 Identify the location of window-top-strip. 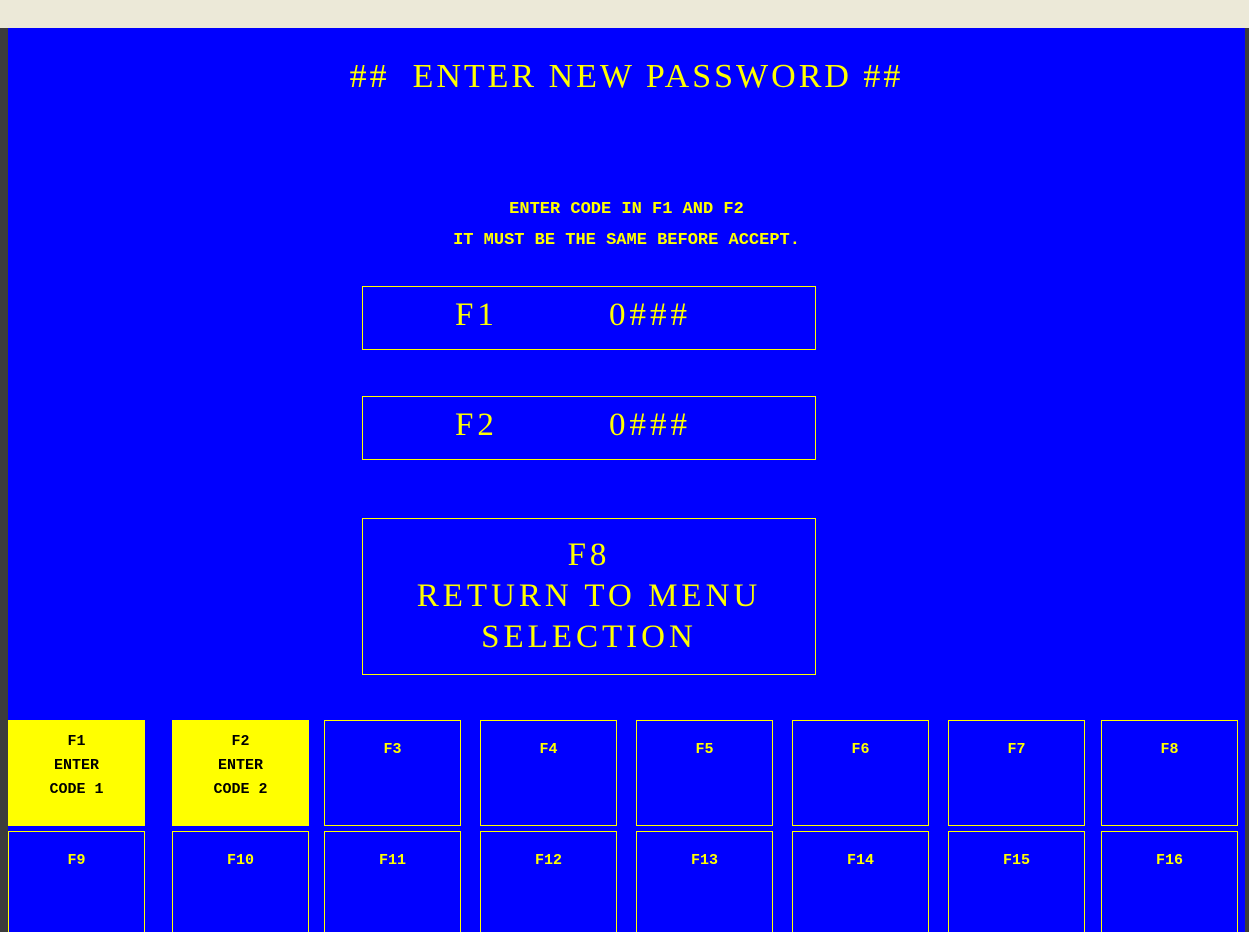
(624, 5).